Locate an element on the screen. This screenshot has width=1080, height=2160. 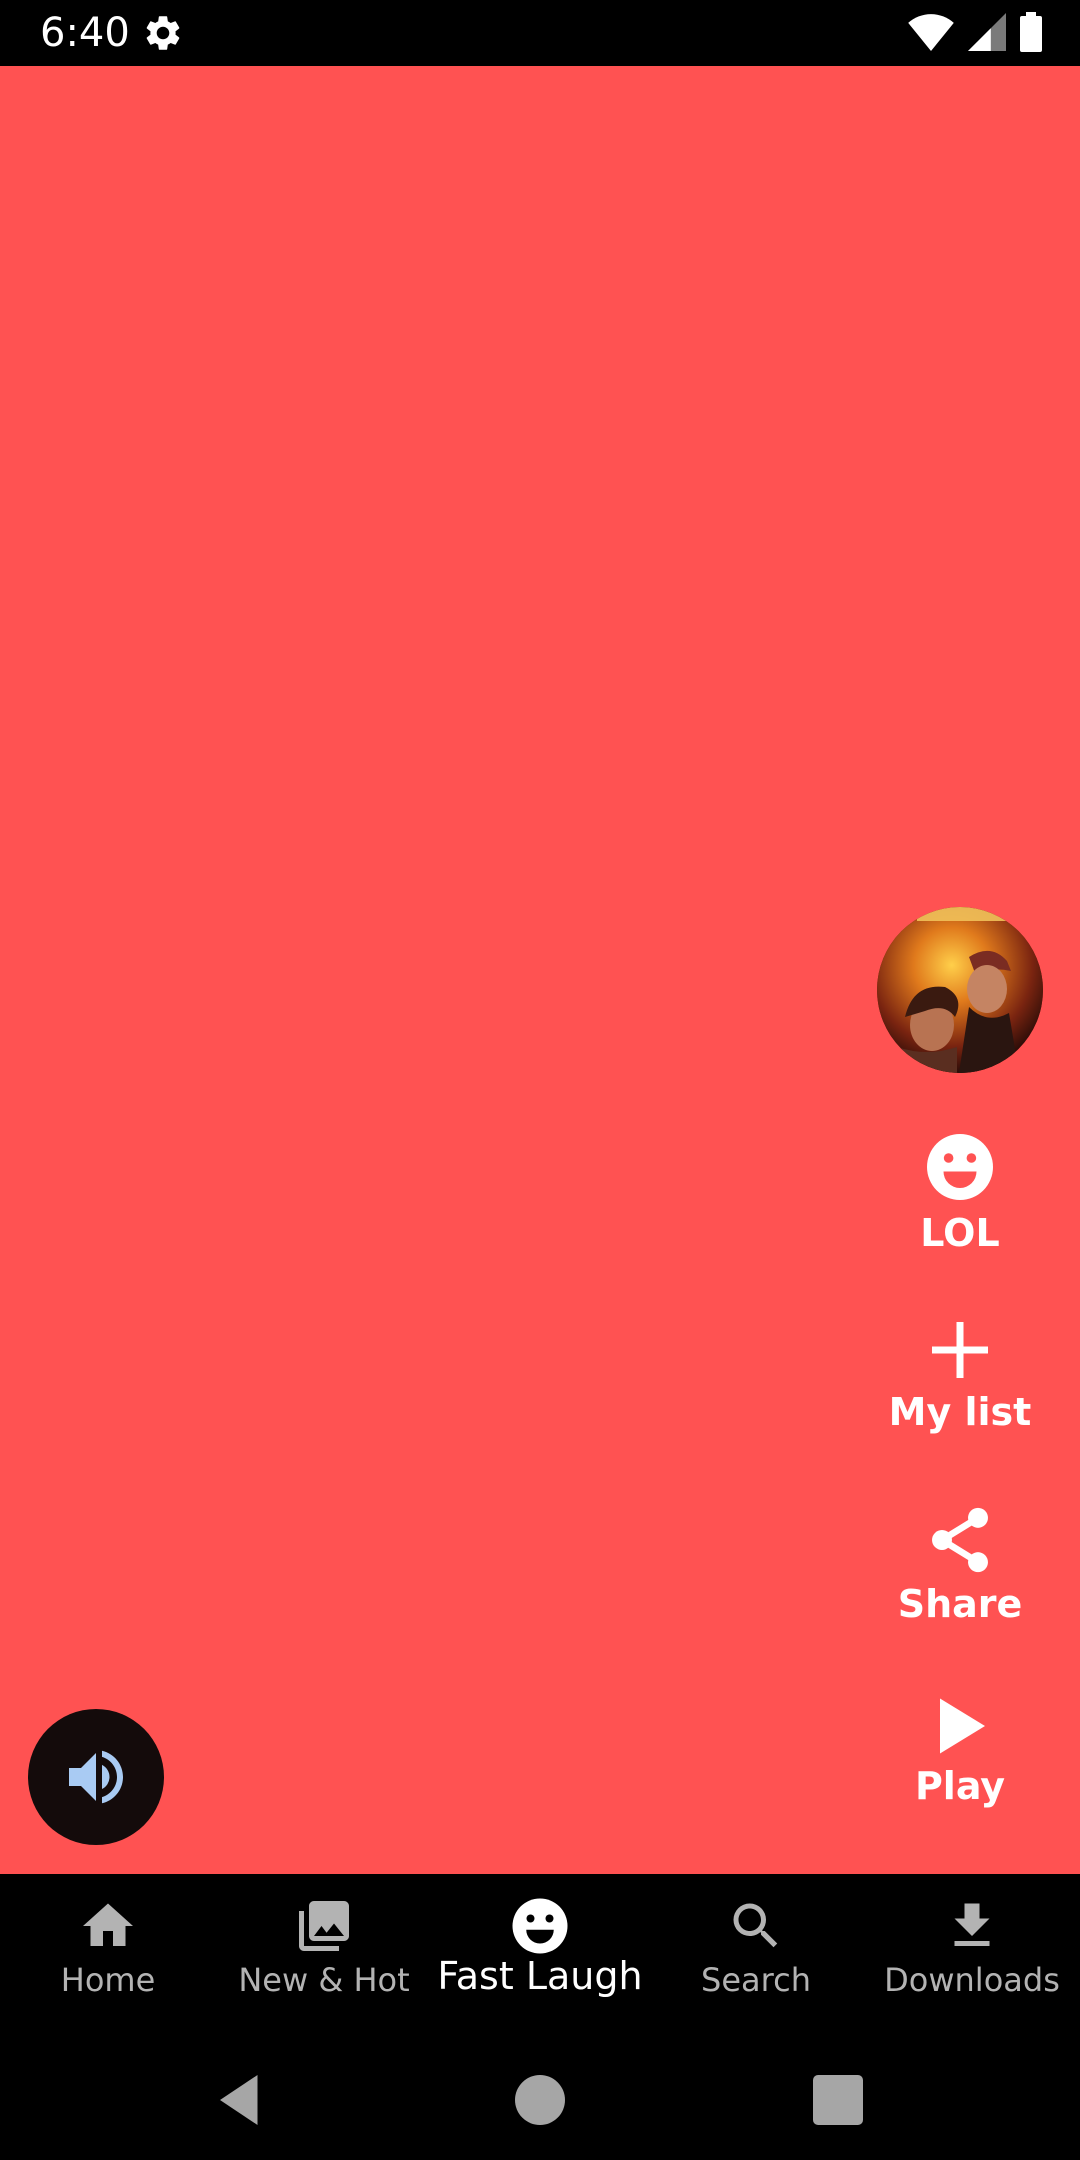
home-icon is located at coordinates (108, 1924).